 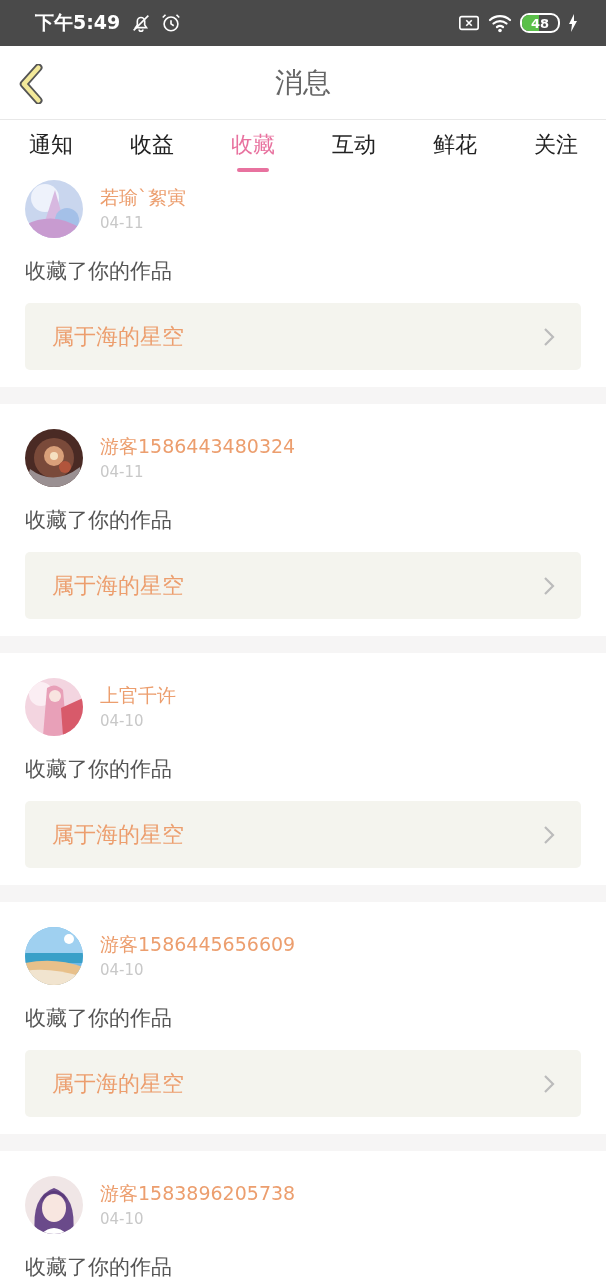 I want to click on tab: 互动, so click(x=353, y=146).